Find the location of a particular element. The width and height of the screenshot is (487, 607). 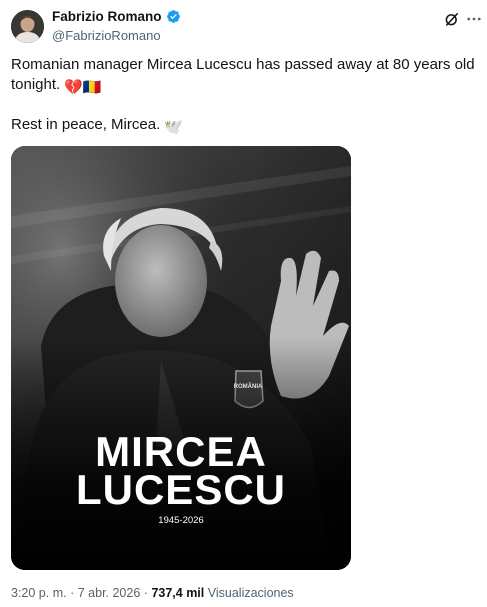

tweet-text-line-3-words: Rest in peace, Mircea. is located at coordinates (86, 124).